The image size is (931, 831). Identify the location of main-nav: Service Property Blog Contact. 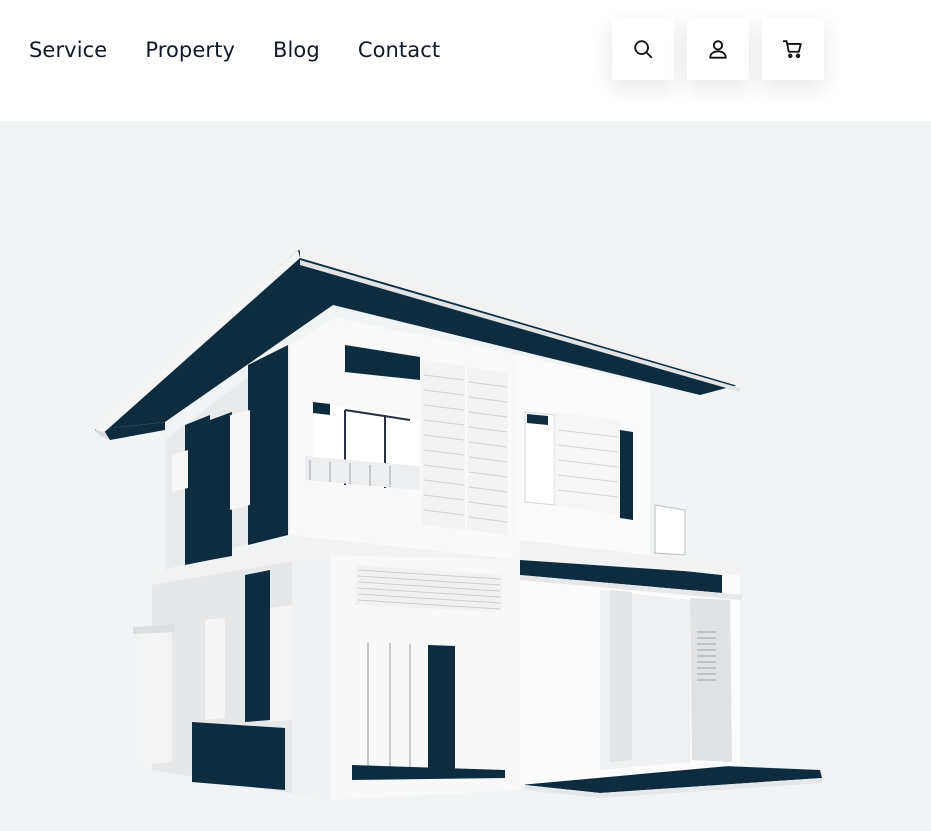
(234, 50).